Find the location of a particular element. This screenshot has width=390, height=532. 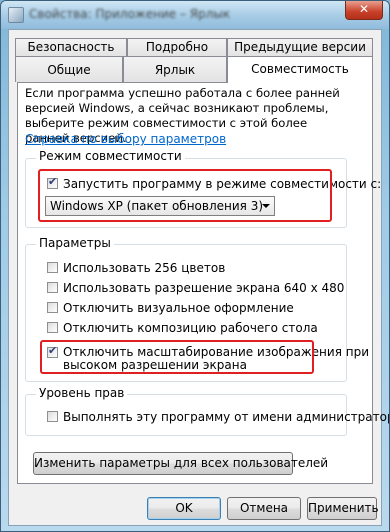

app-icon is located at coordinates (16, 15).